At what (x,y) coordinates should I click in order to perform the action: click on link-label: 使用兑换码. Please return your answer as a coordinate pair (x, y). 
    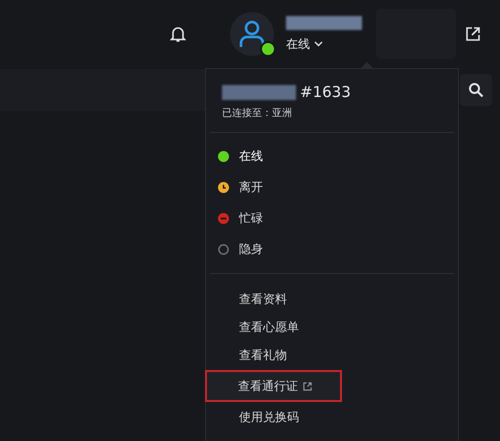
    Looking at the image, I should click on (269, 417).